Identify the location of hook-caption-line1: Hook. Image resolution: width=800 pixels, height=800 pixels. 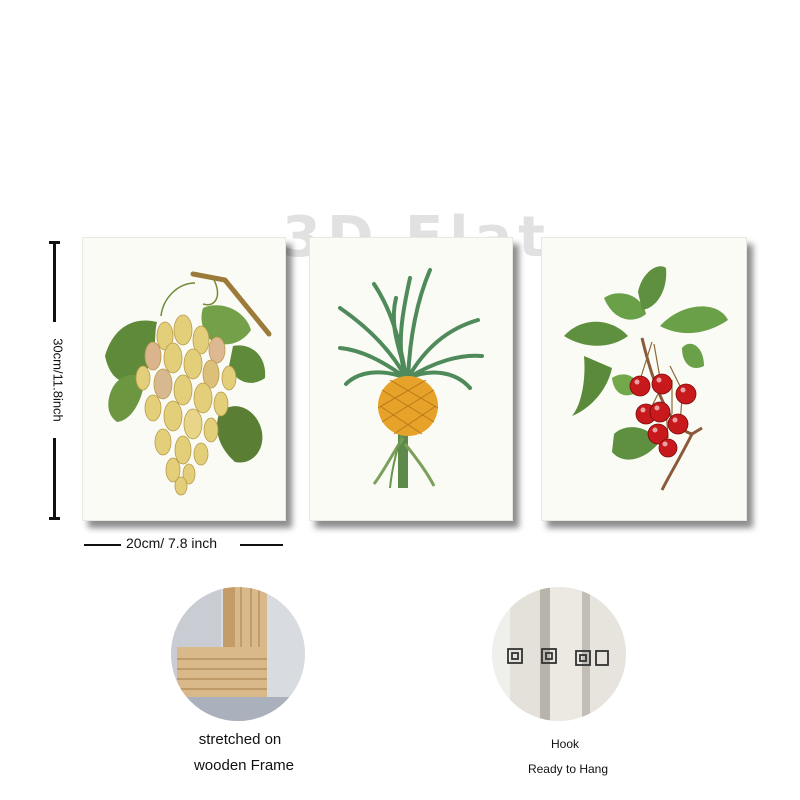
(564, 744).